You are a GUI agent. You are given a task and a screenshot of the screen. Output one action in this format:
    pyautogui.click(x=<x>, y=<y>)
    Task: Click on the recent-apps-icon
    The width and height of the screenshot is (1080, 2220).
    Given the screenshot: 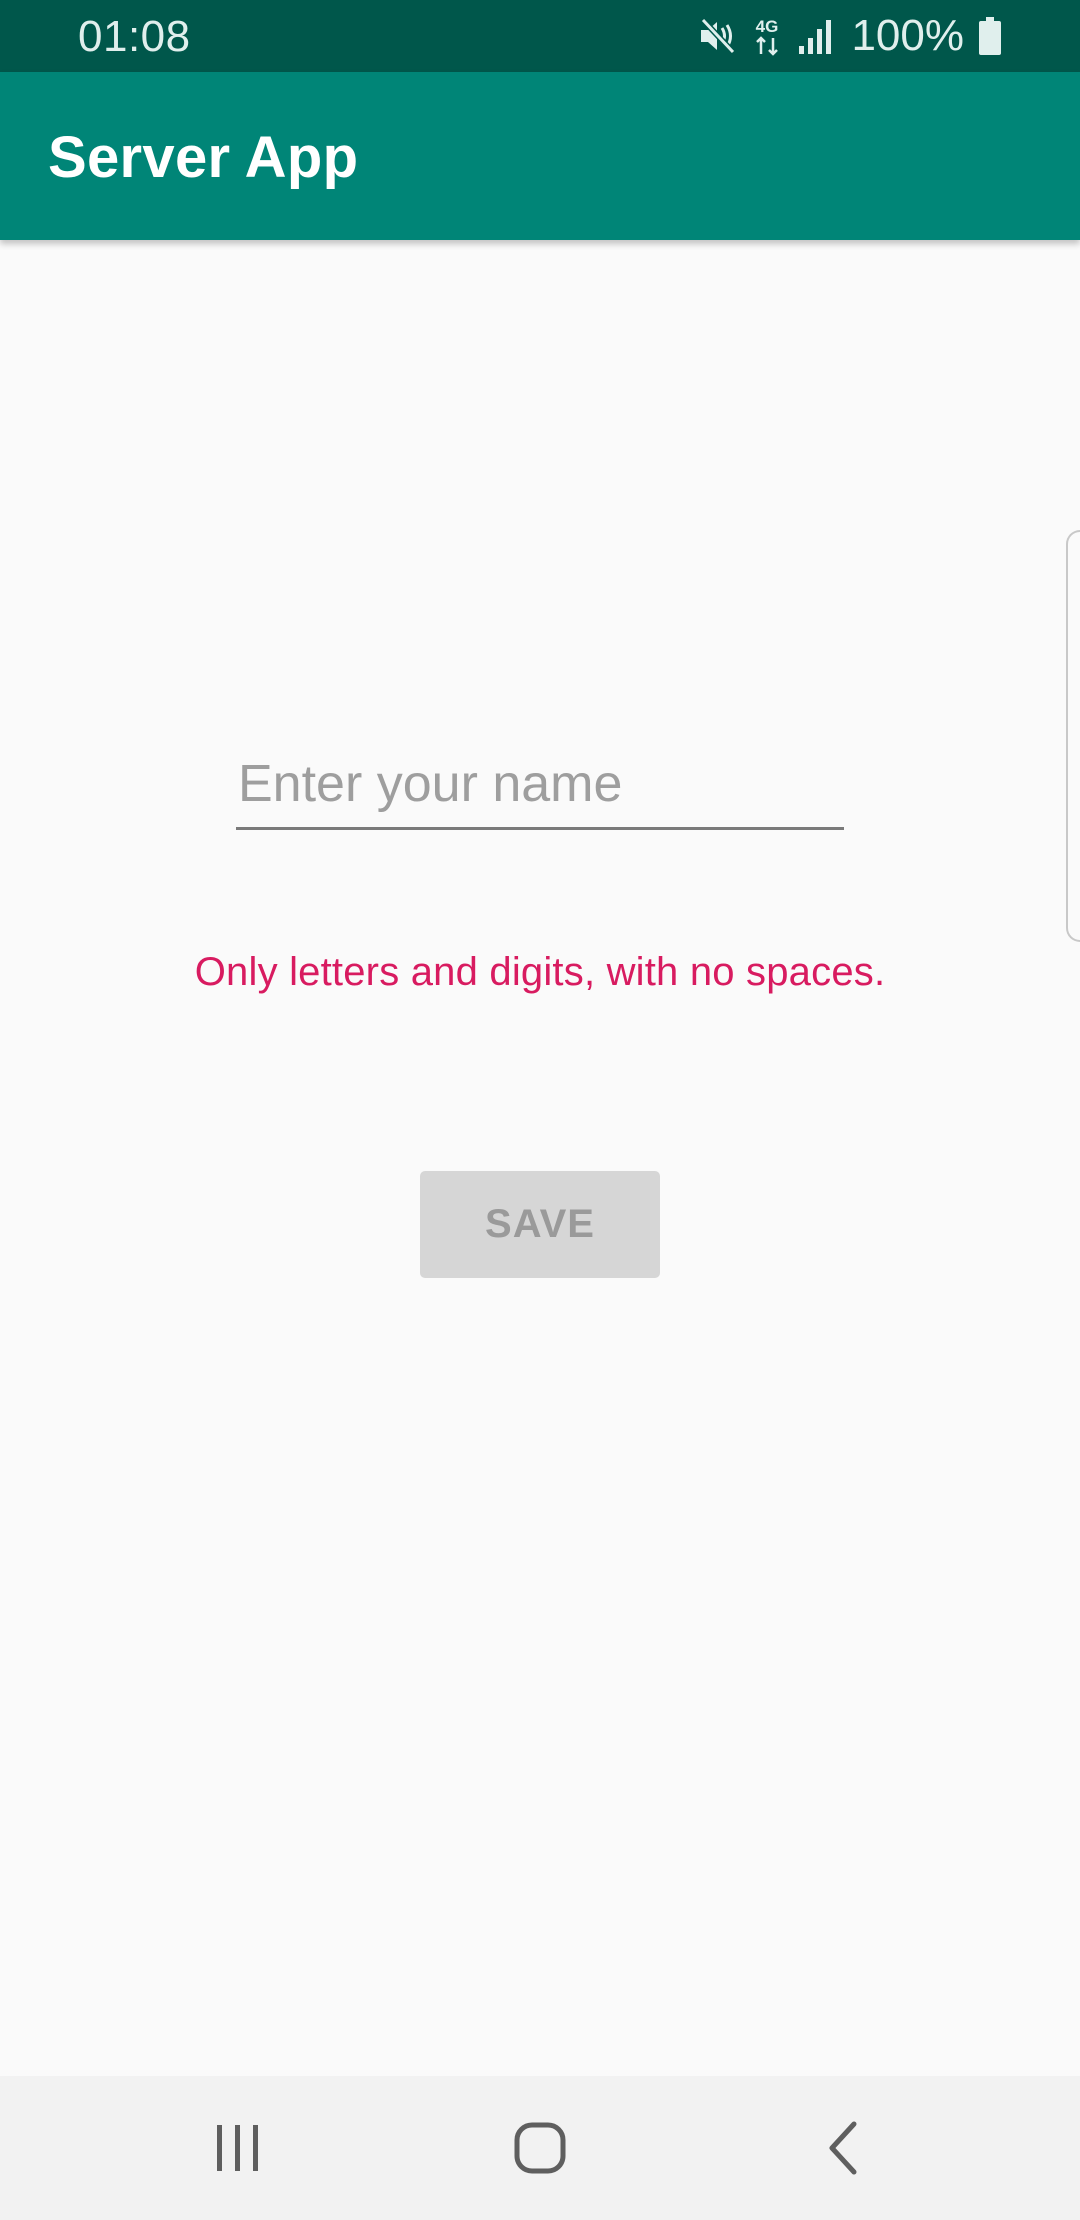 What is the action you would take?
    pyautogui.click(x=238, y=2148)
    